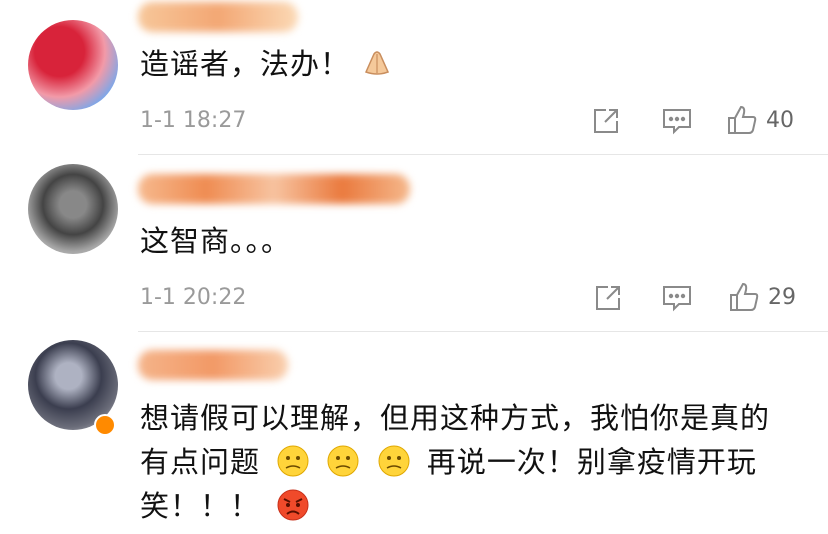 This screenshot has height=534, width=828. Describe the element at coordinates (377, 63) in the screenshot. I see `hands-emoji-icon` at that location.